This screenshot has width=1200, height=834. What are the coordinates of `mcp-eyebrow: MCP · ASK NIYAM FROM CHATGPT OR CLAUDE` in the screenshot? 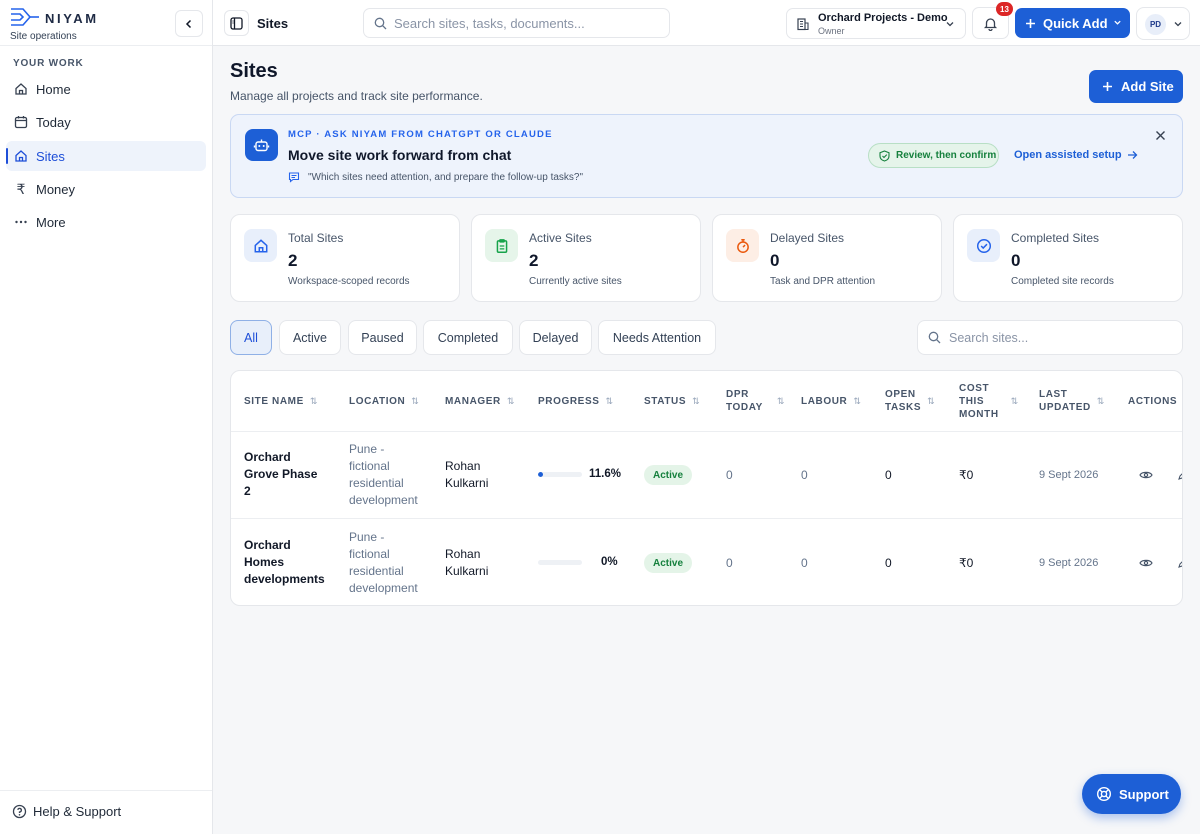 It's located at (420, 134).